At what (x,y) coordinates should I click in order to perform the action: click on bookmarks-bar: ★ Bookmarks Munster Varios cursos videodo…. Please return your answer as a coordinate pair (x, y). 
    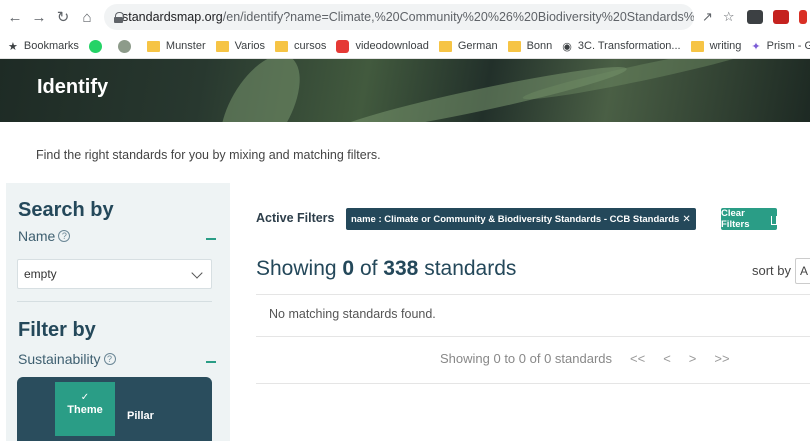
    Looking at the image, I should click on (405, 46).